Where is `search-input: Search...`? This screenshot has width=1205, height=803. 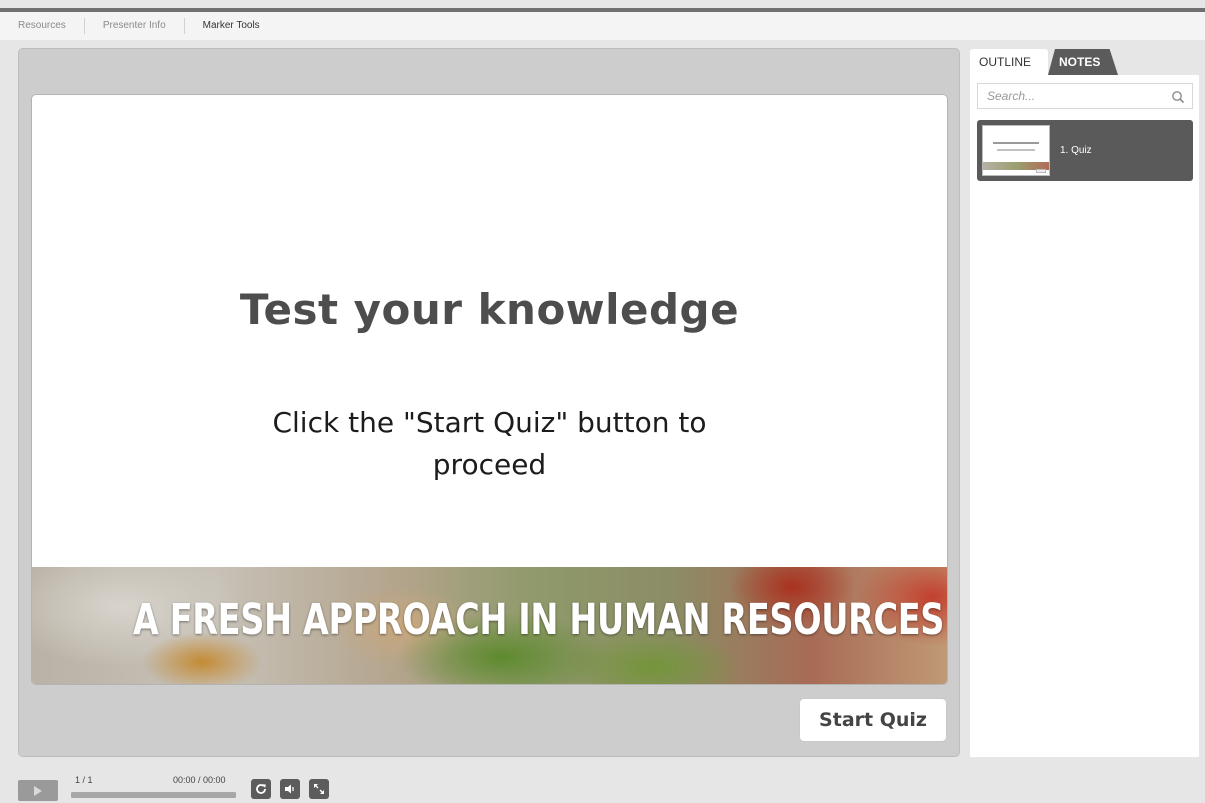 search-input: Search... is located at coordinates (1085, 96).